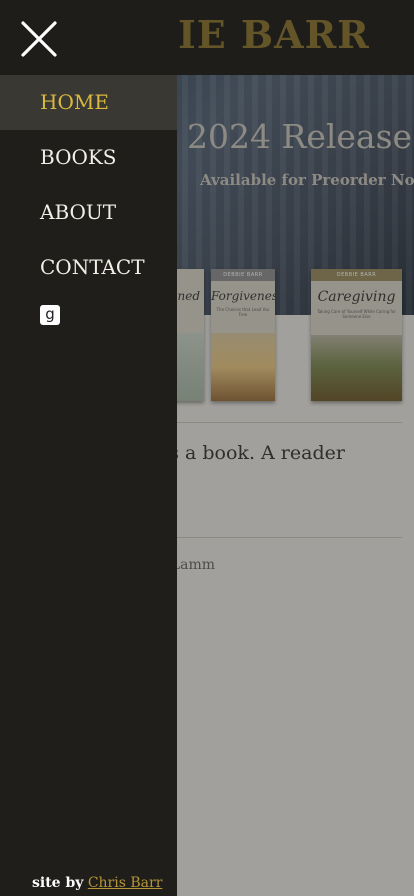 Image resolution: width=414 pixels, height=896 pixels. I want to click on site-credit: site by Chris Barr, so click(97, 883).